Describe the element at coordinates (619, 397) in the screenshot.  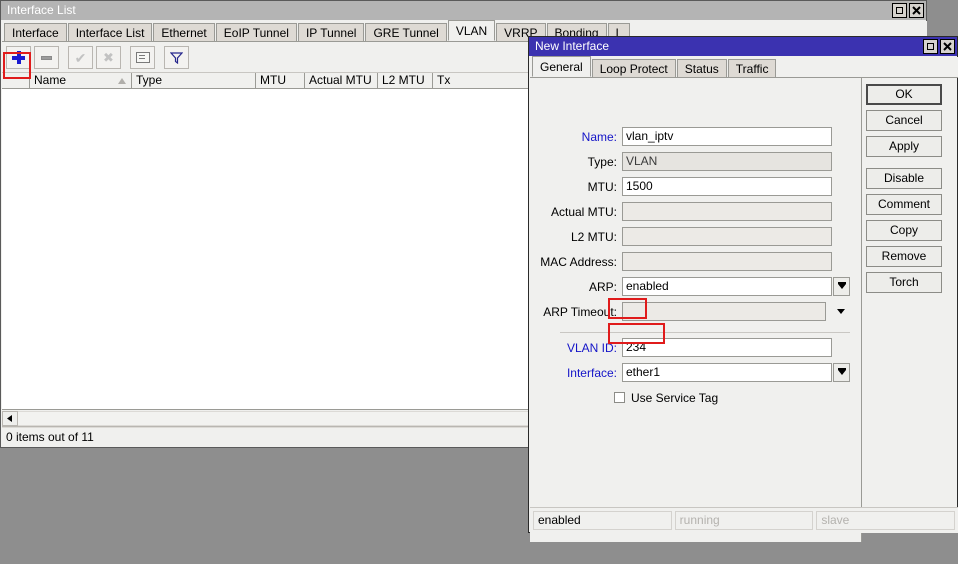
I see `use-service-tag-checkbox` at that location.